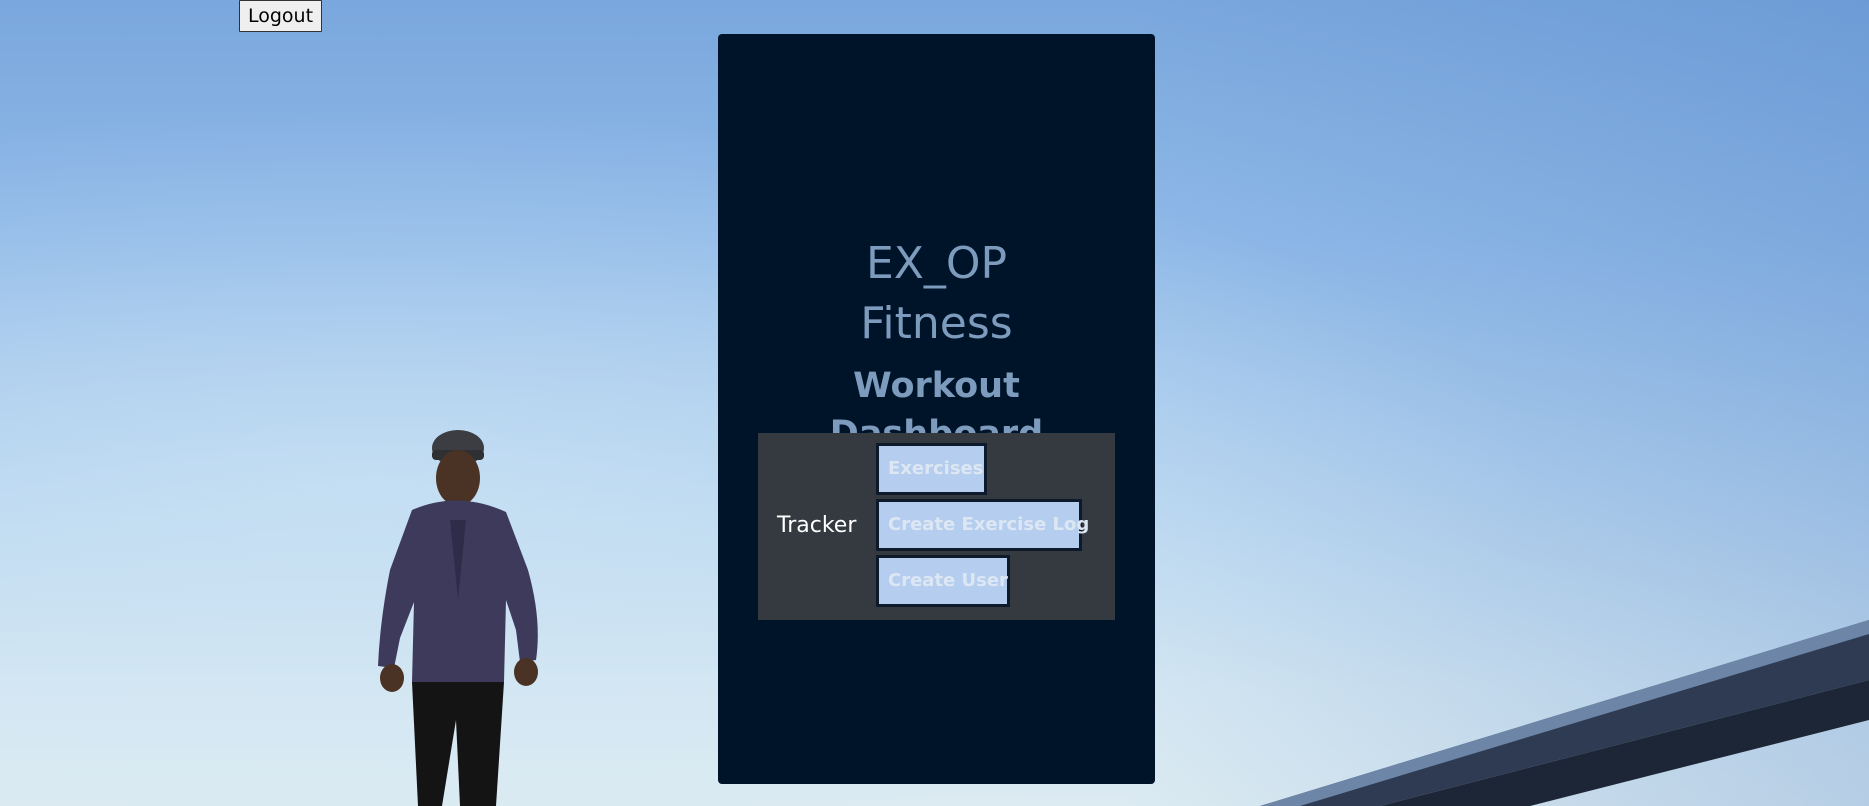 The image size is (1869, 806). I want to click on app-title-line2: Fitness, so click(936, 323).